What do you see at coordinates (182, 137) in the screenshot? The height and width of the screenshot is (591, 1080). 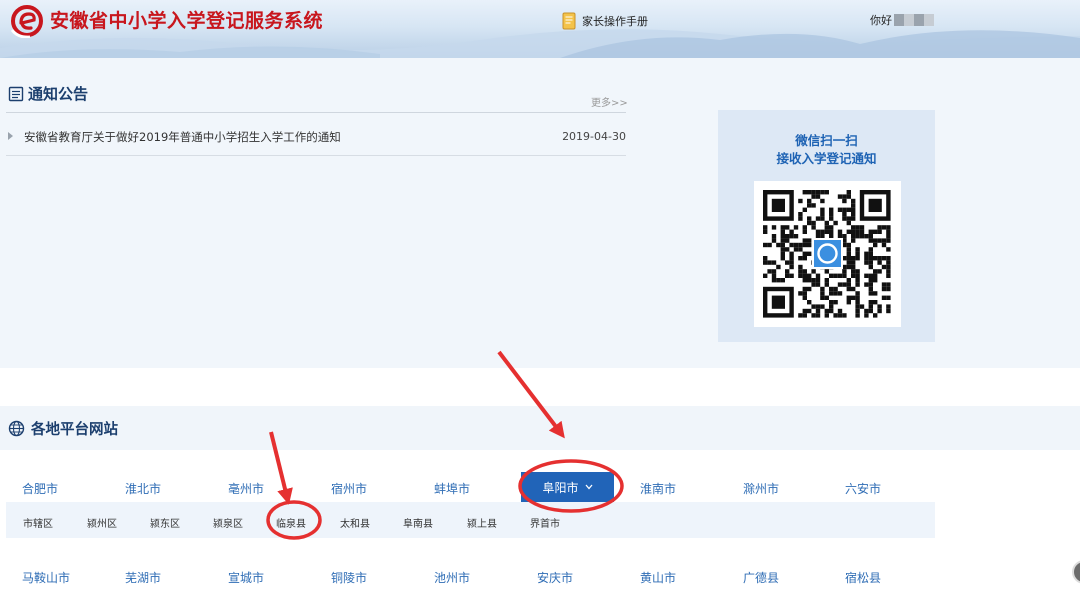 I see `notice-item-title: 安徽省教育厅关于做好2019年普通中小学招生入学工作的通知` at bounding box center [182, 137].